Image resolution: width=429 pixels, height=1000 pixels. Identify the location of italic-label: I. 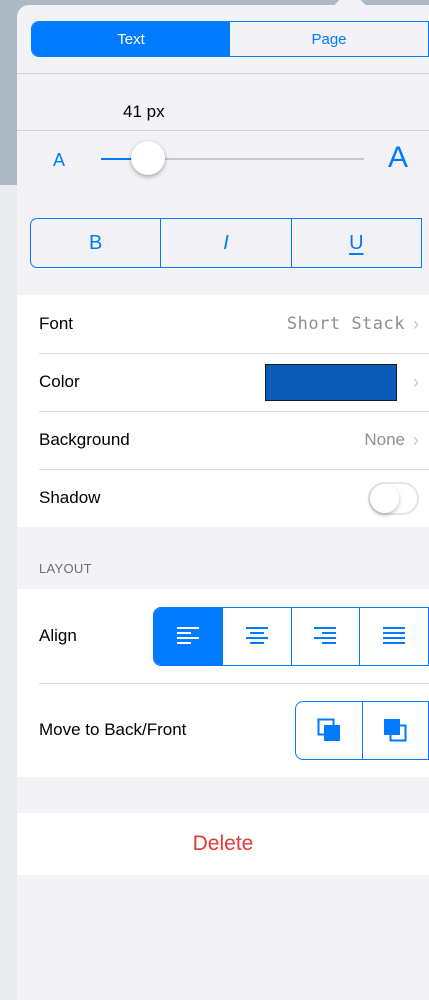
(226, 242).